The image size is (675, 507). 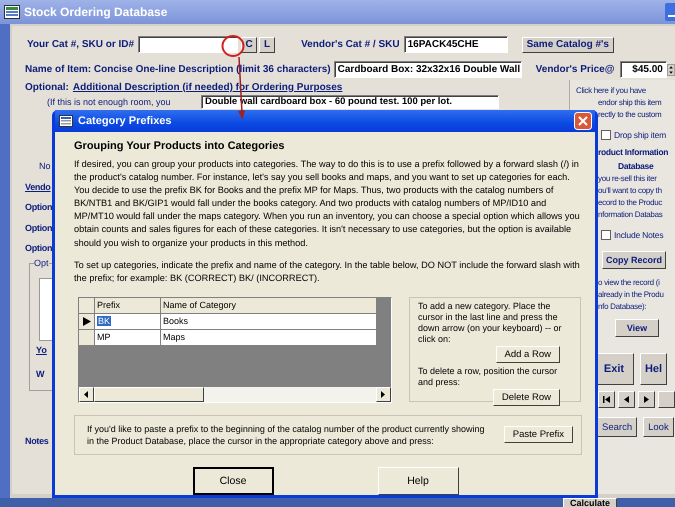 I want to click on current-row-icon, so click(x=86, y=321).